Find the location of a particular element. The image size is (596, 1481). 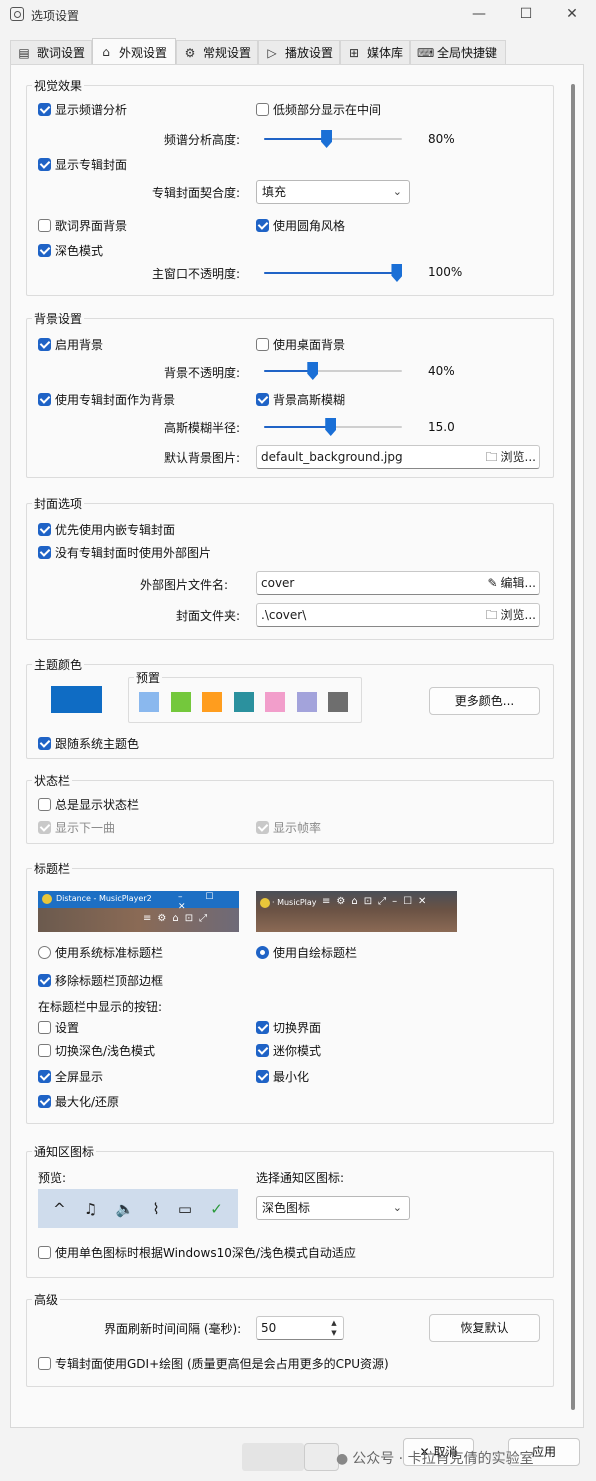

grid-icon: ⊞ is located at coordinates (354, 52).